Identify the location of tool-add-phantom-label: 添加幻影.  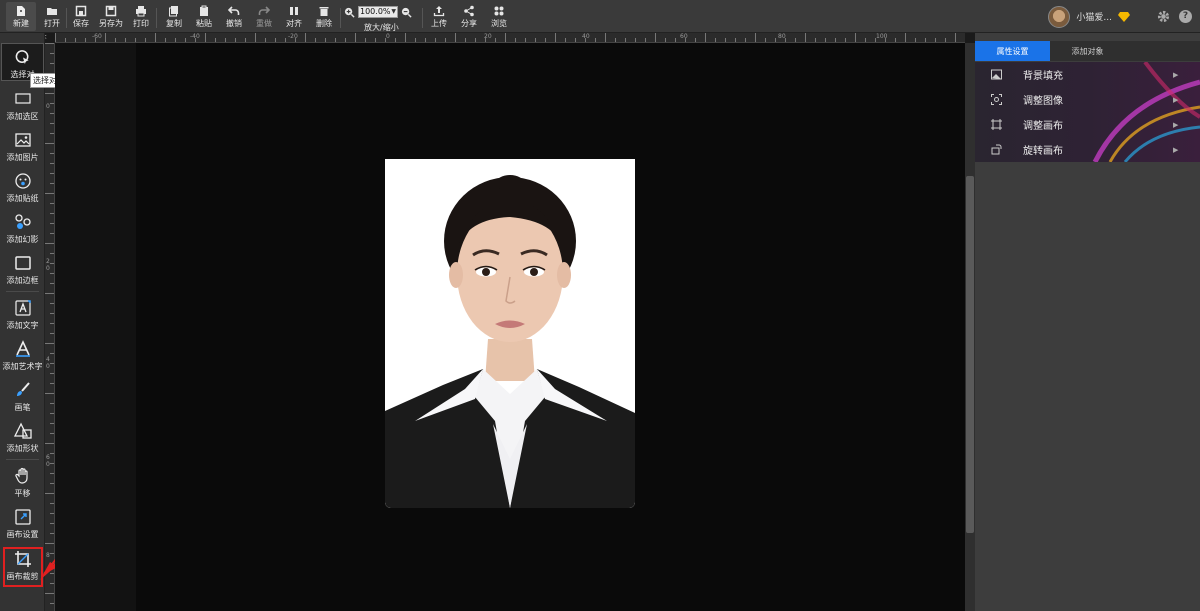
(22, 239).